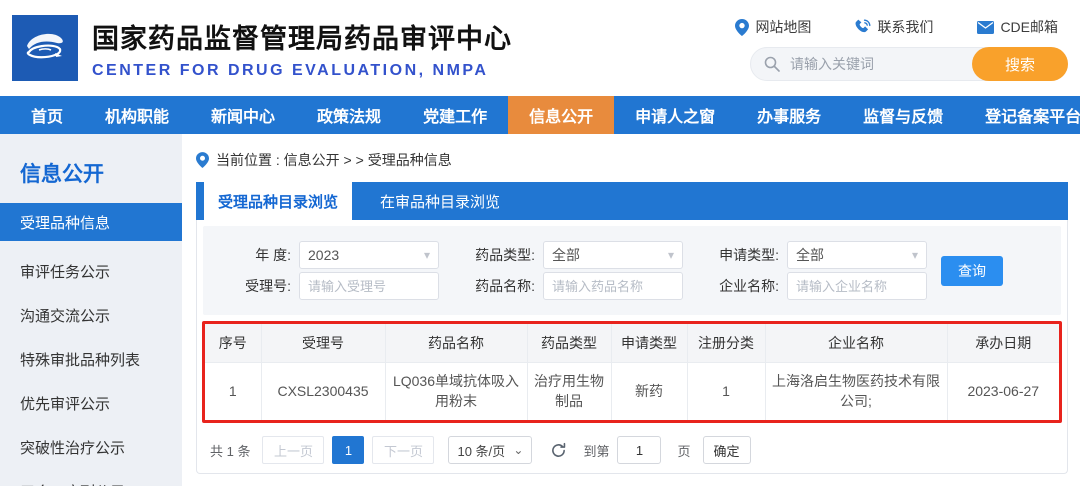 The width and height of the screenshot is (1080, 486). What do you see at coordinates (675, 115) in the screenshot?
I see `nav-item-applicant-window: 申请人之窗` at bounding box center [675, 115].